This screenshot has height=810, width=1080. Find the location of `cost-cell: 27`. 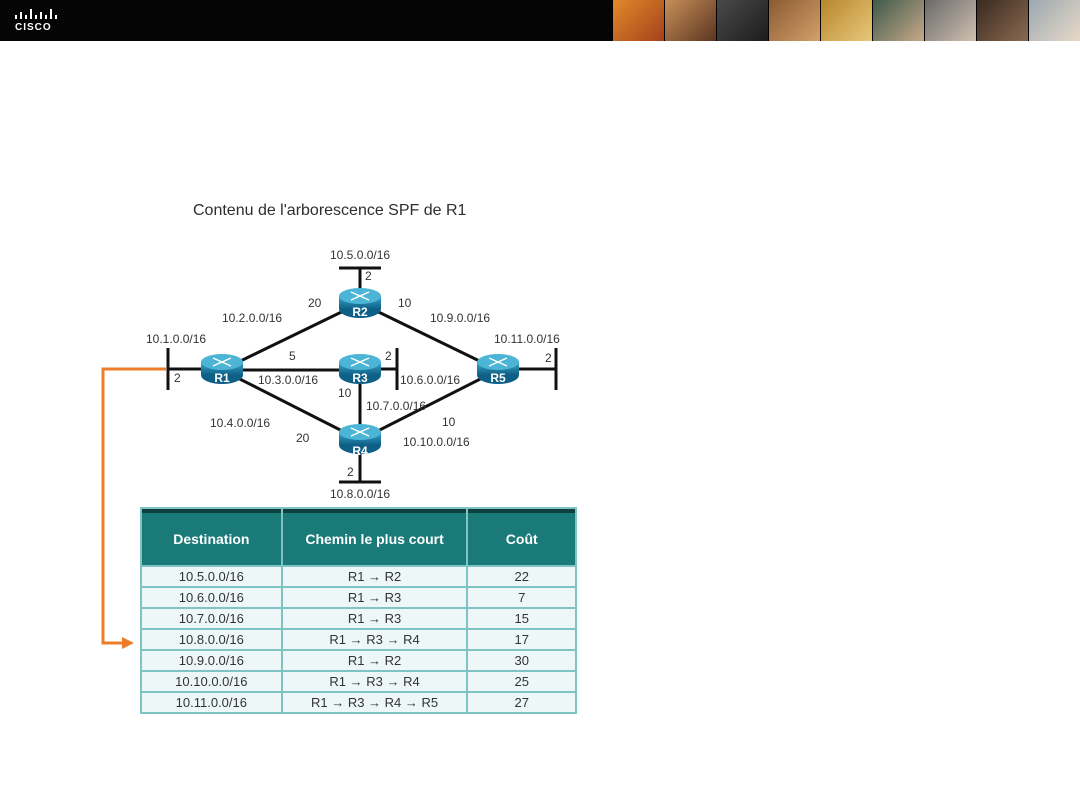

cost-cell: 27 is located at coordinates (521, 702).